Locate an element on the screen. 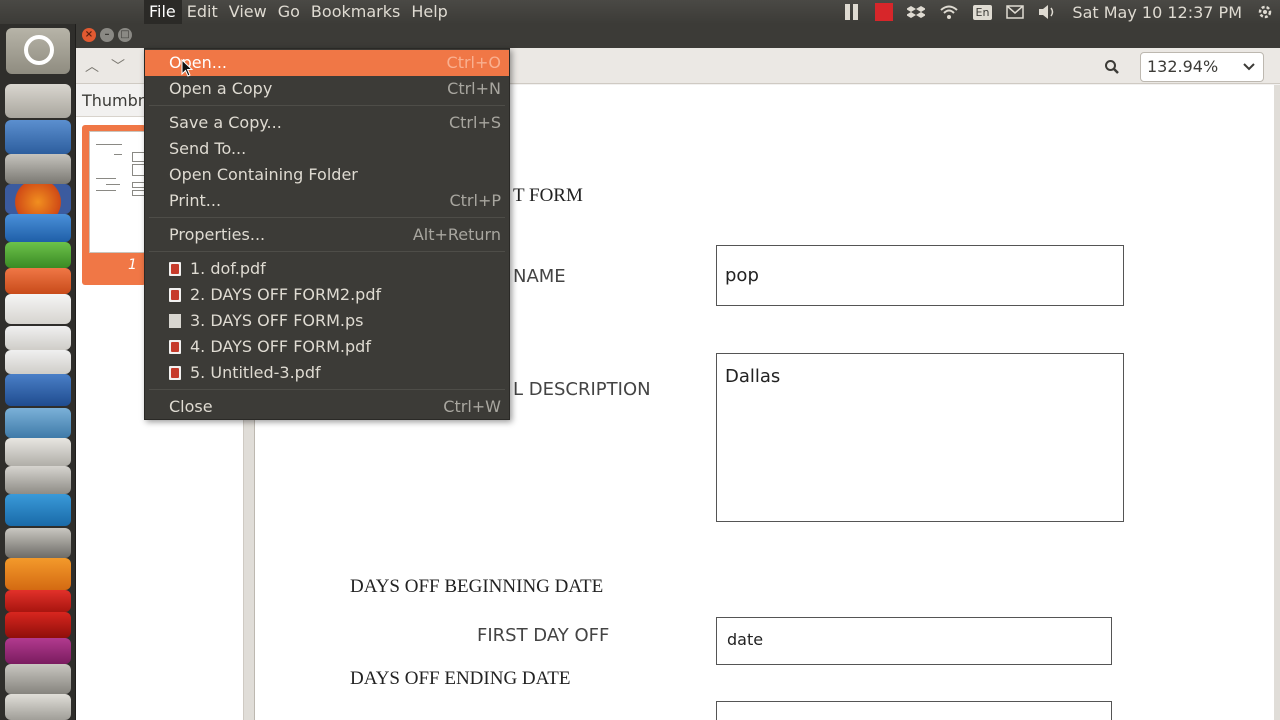  menu-file: File is located at coordinates (163, 12).